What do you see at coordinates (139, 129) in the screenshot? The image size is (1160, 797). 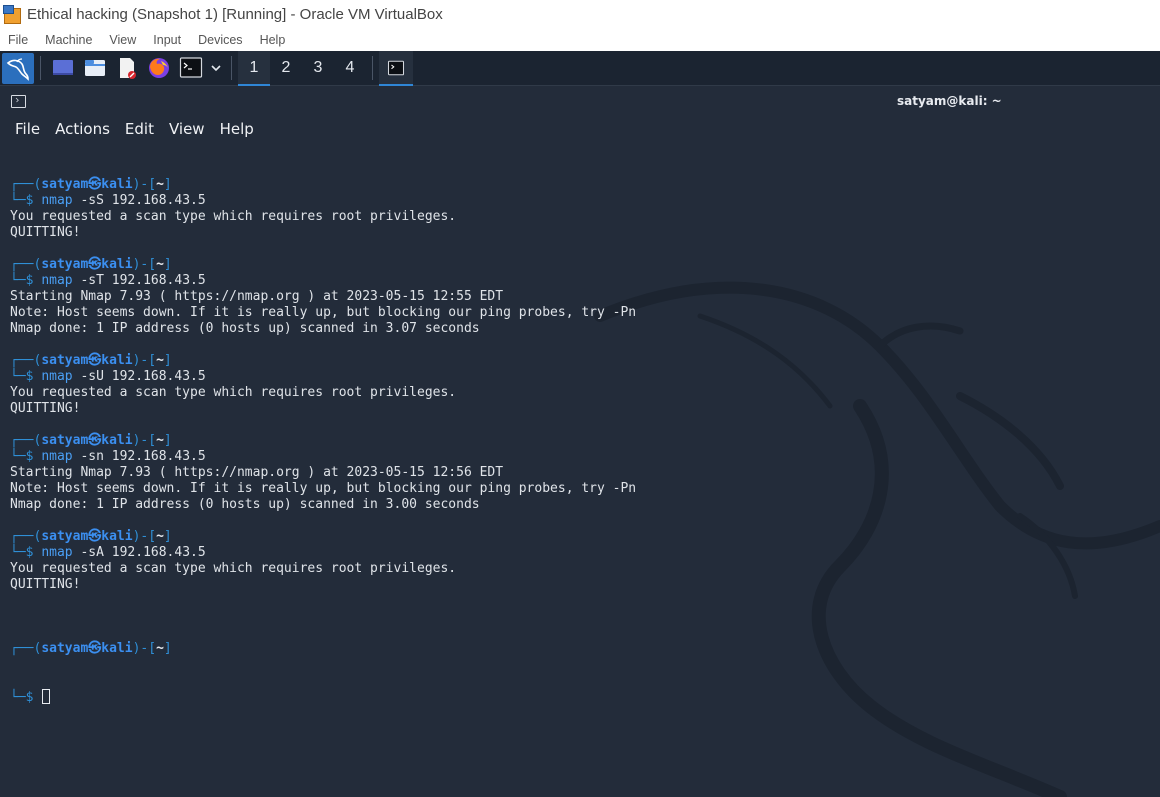 I see `terminal-menu-edit: Edit` at bounding box center [139, 129].